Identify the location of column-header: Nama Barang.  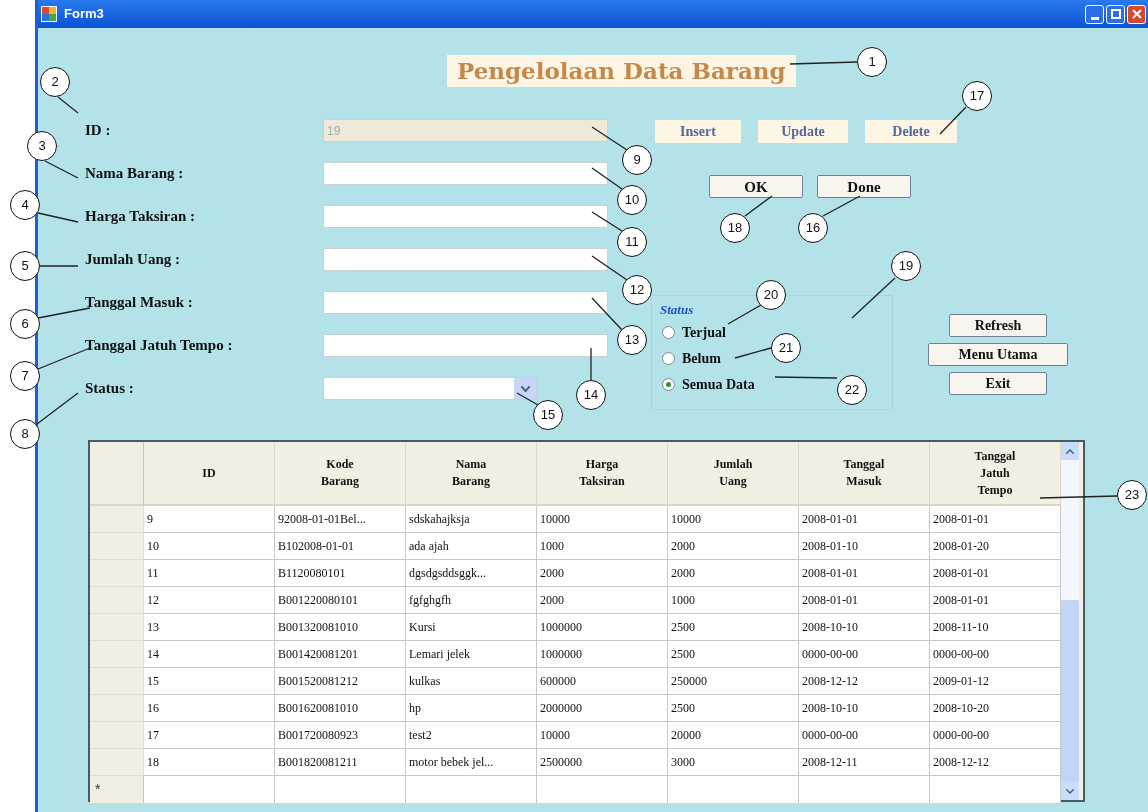
(471, 473).